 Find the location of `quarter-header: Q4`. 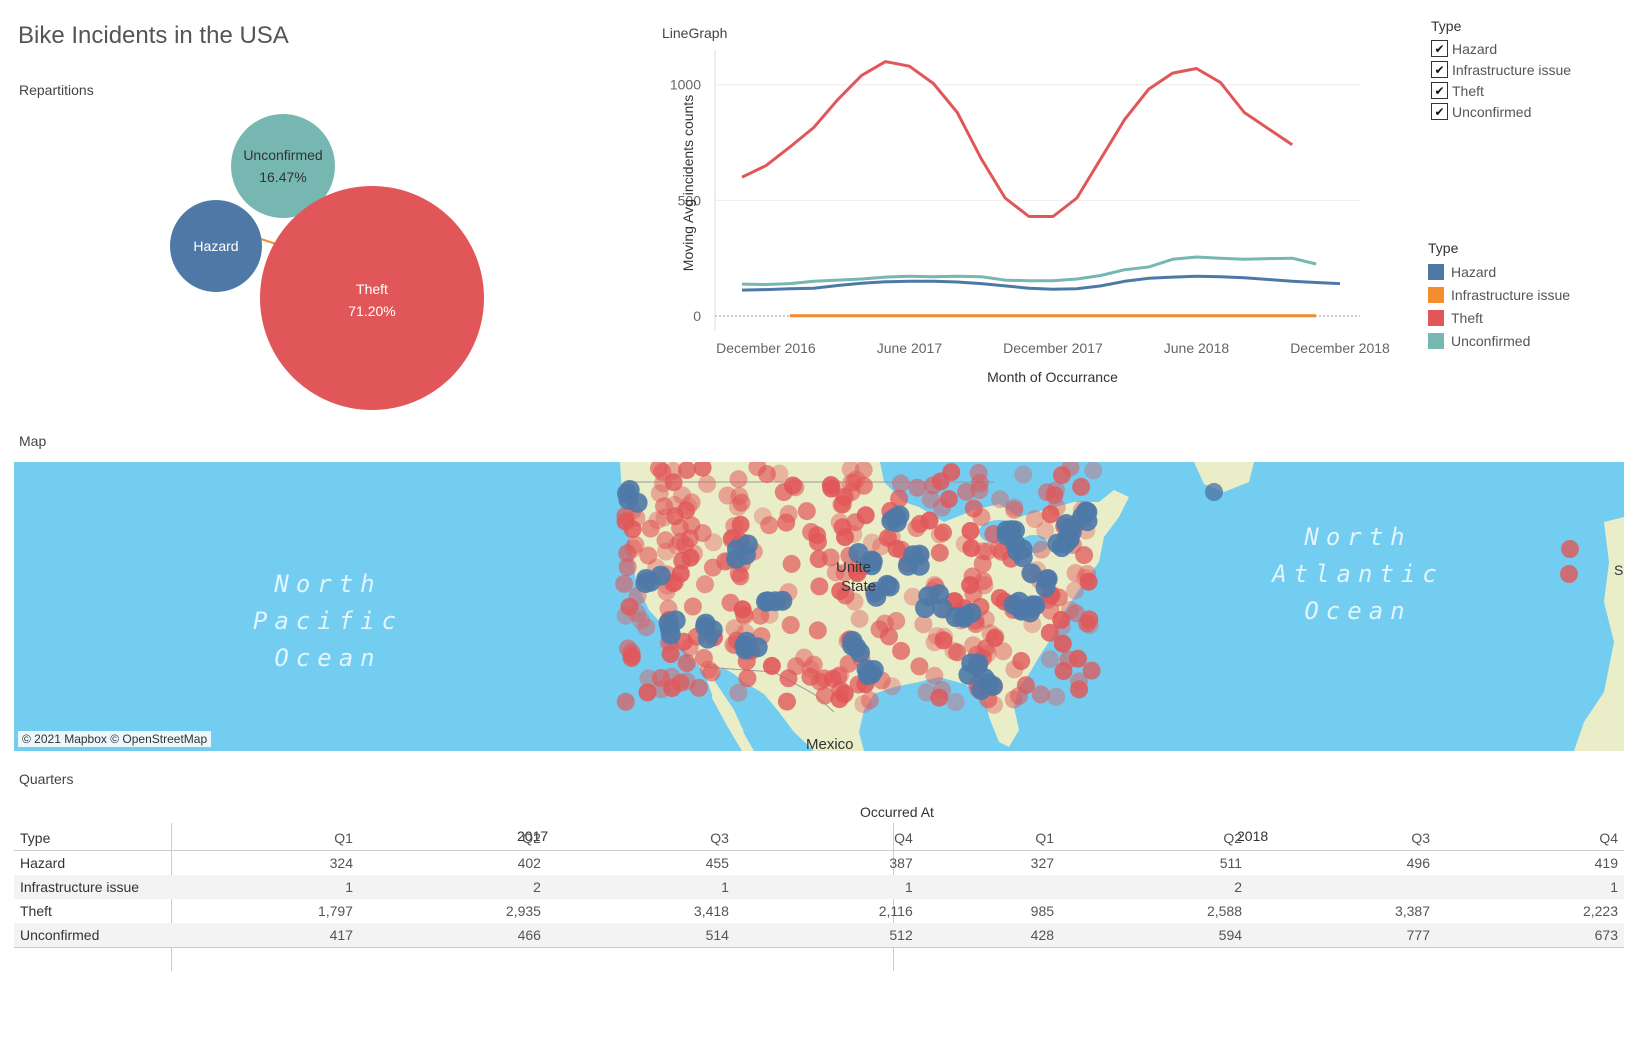

quarter-header: Q4 is located at coordinates (903, 838).